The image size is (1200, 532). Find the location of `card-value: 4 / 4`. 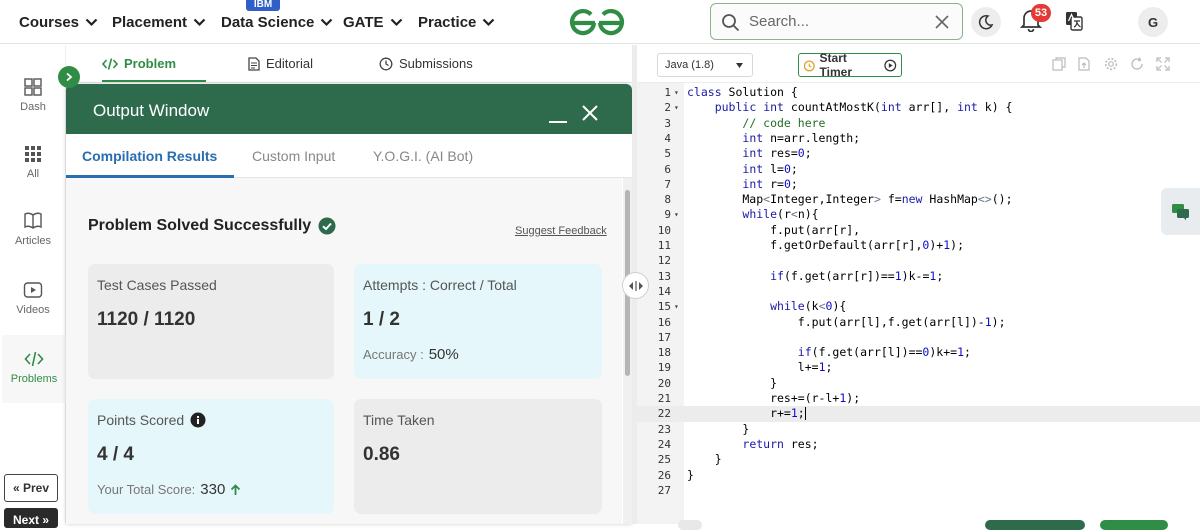

card-value: 4 / 4 is located at coordinates (115, 454).